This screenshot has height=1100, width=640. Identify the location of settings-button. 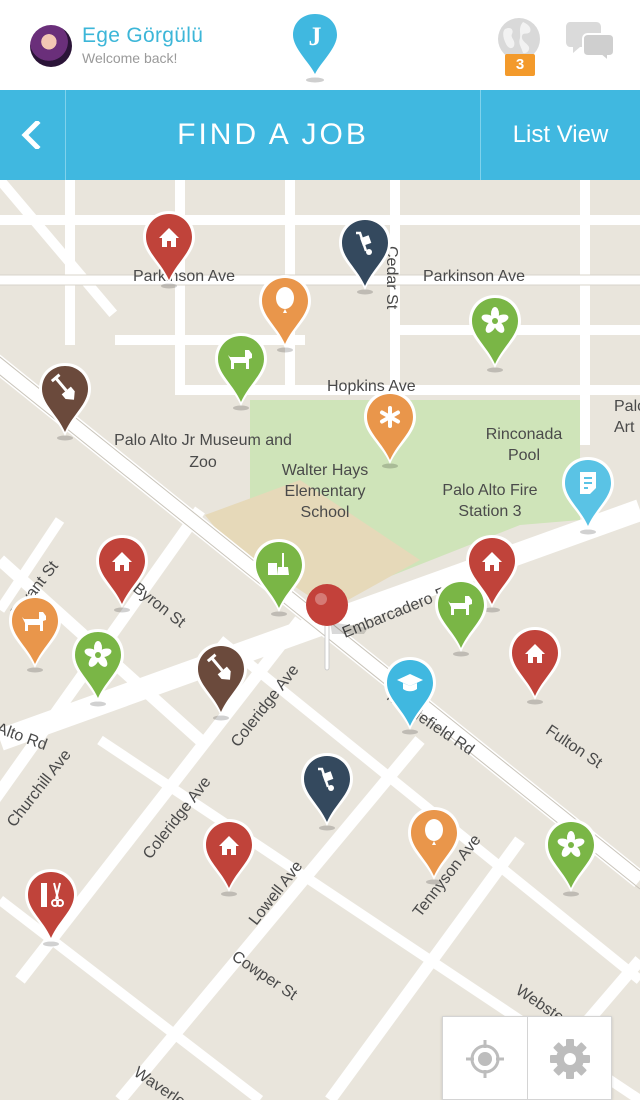
(570, 1058).